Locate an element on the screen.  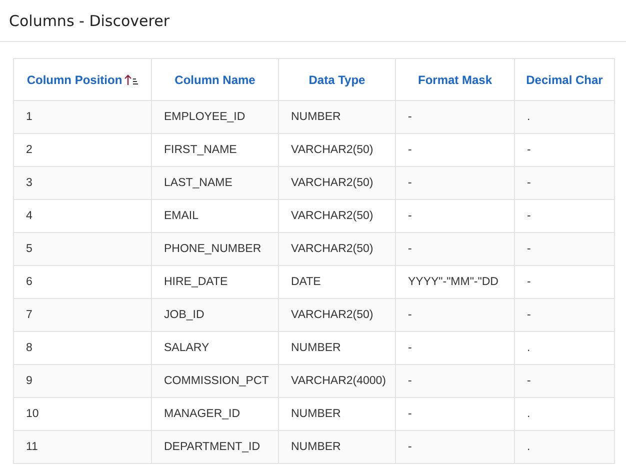
table-cell: COMMISSION_PCT is located at coordinates (215, 381).